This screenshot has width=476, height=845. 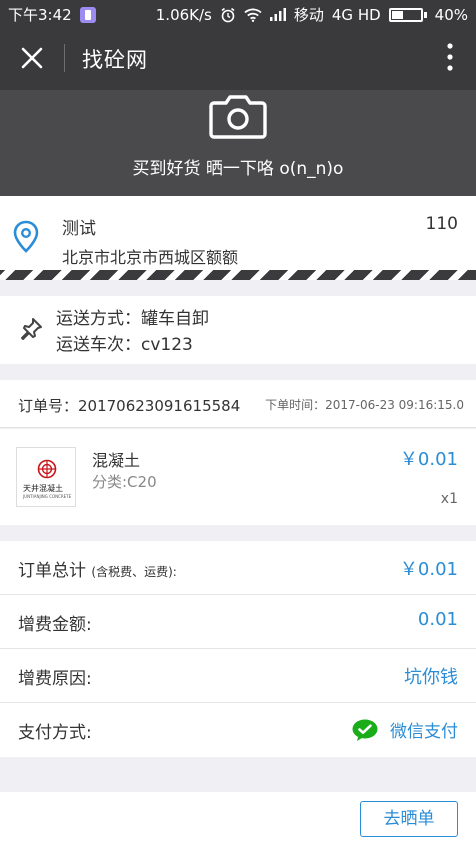 What do you see at coordinates (55, 733) in the screenshot?
I see `payment-label: 支付方式:` at bounding box center [55, 733].